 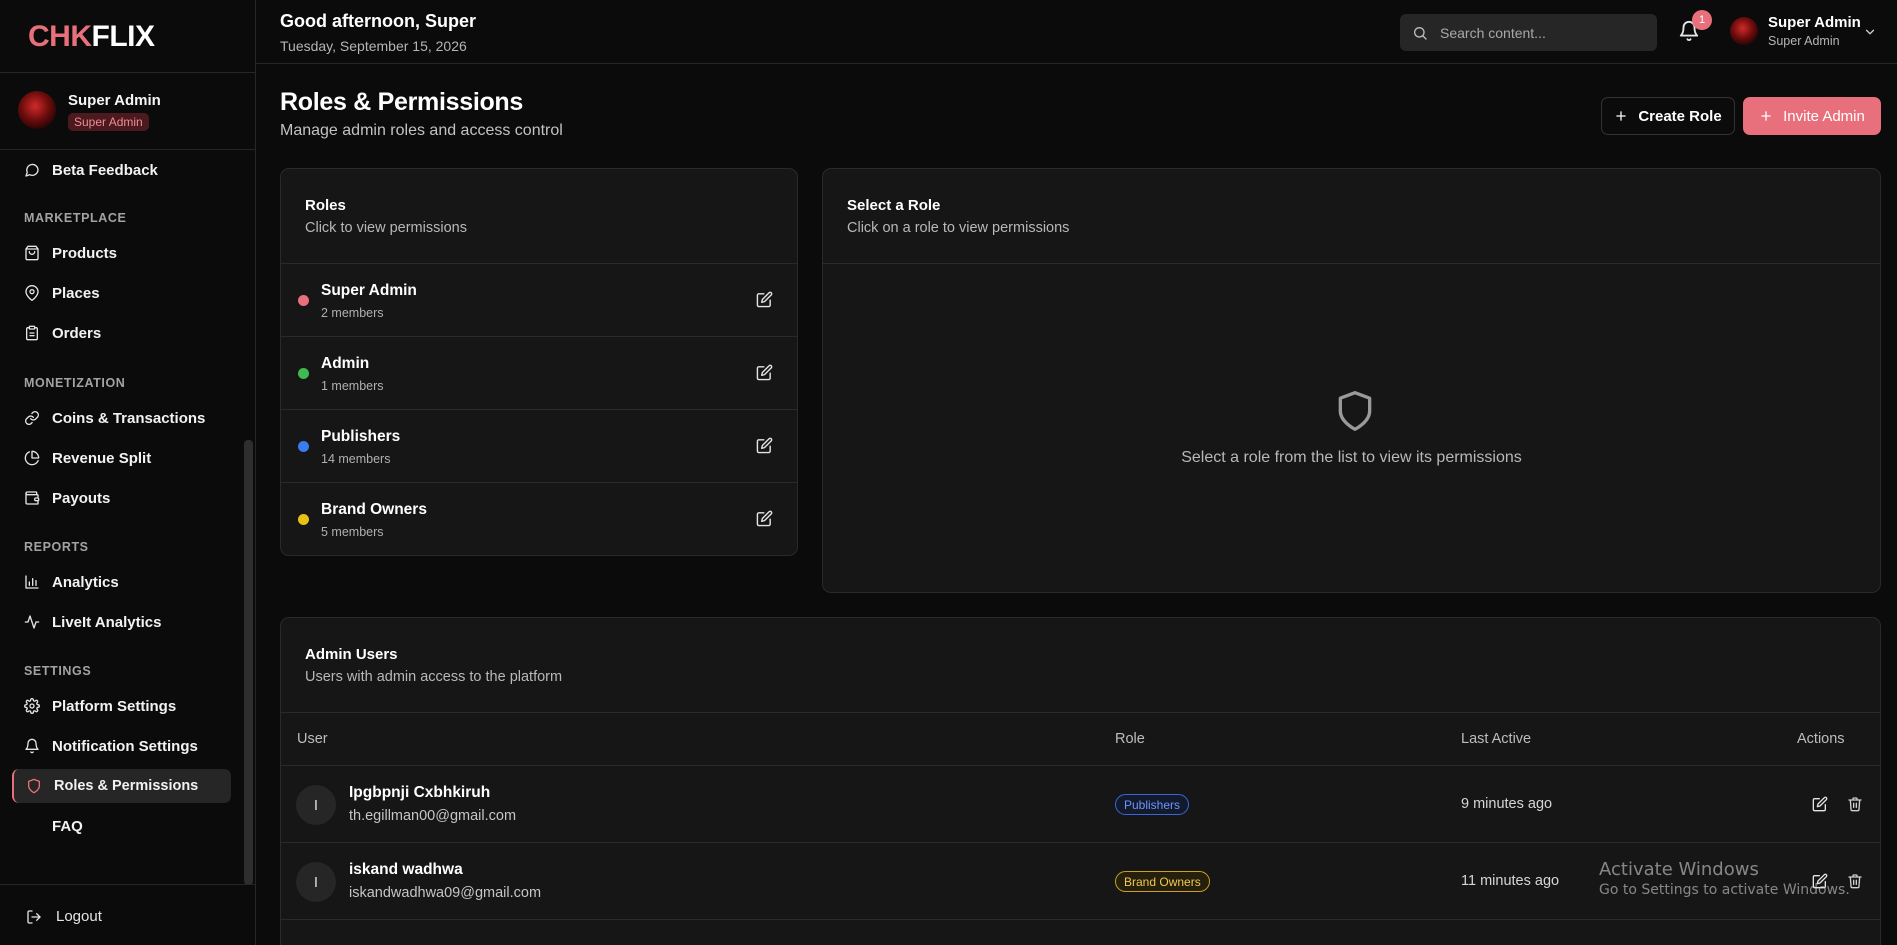 What do you see at coordinates (121, 582) in the screenshot?
I see `sidebar-item-analytics: Analytics` at bounding box center [121, 582].